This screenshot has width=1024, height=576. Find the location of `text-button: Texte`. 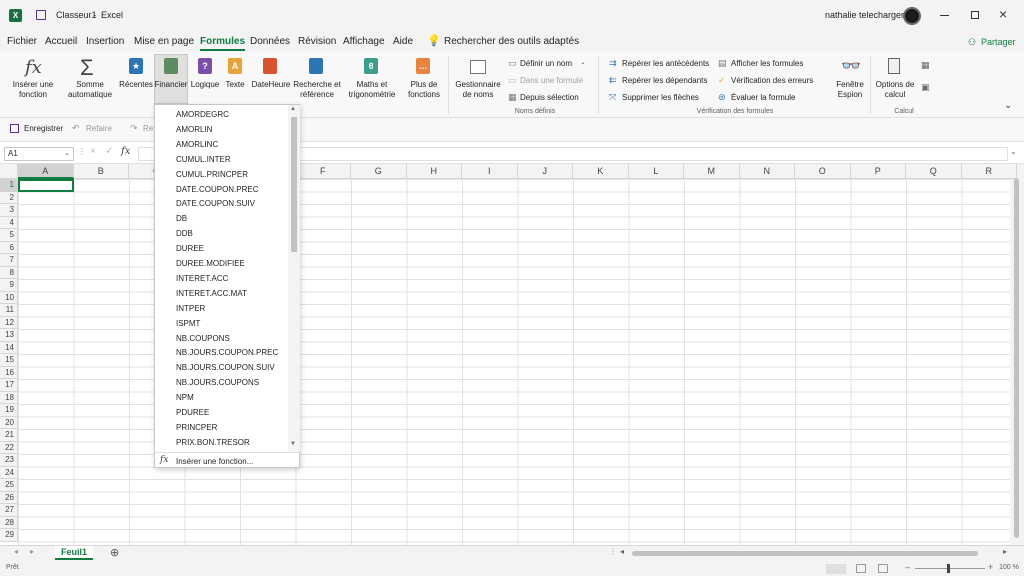

text-button: Texte is located at coordinates (235, 85).